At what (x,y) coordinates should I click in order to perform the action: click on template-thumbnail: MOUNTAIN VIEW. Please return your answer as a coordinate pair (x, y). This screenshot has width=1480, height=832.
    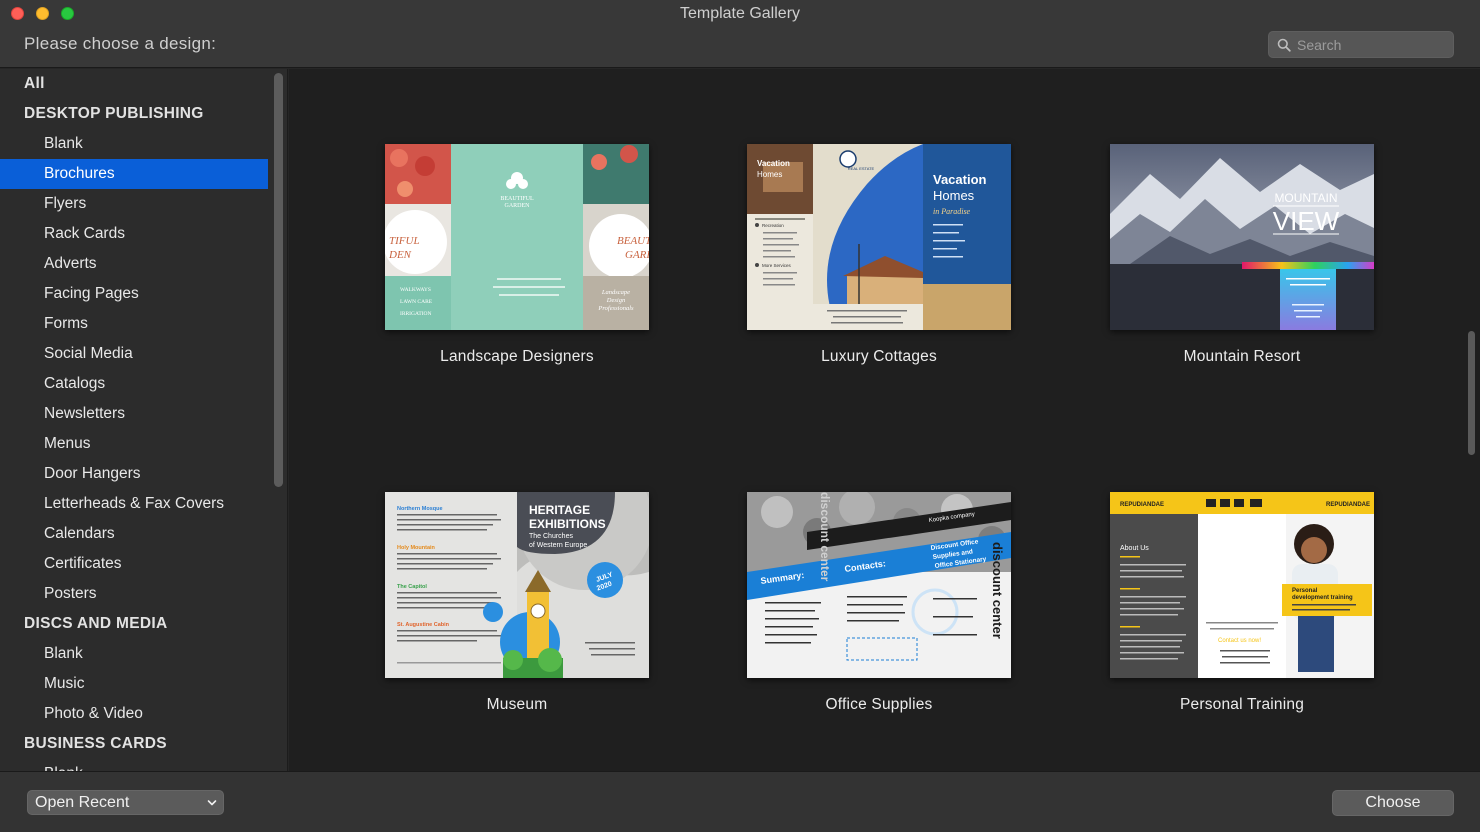
    Looking at the image, I should click on (1242, 237).